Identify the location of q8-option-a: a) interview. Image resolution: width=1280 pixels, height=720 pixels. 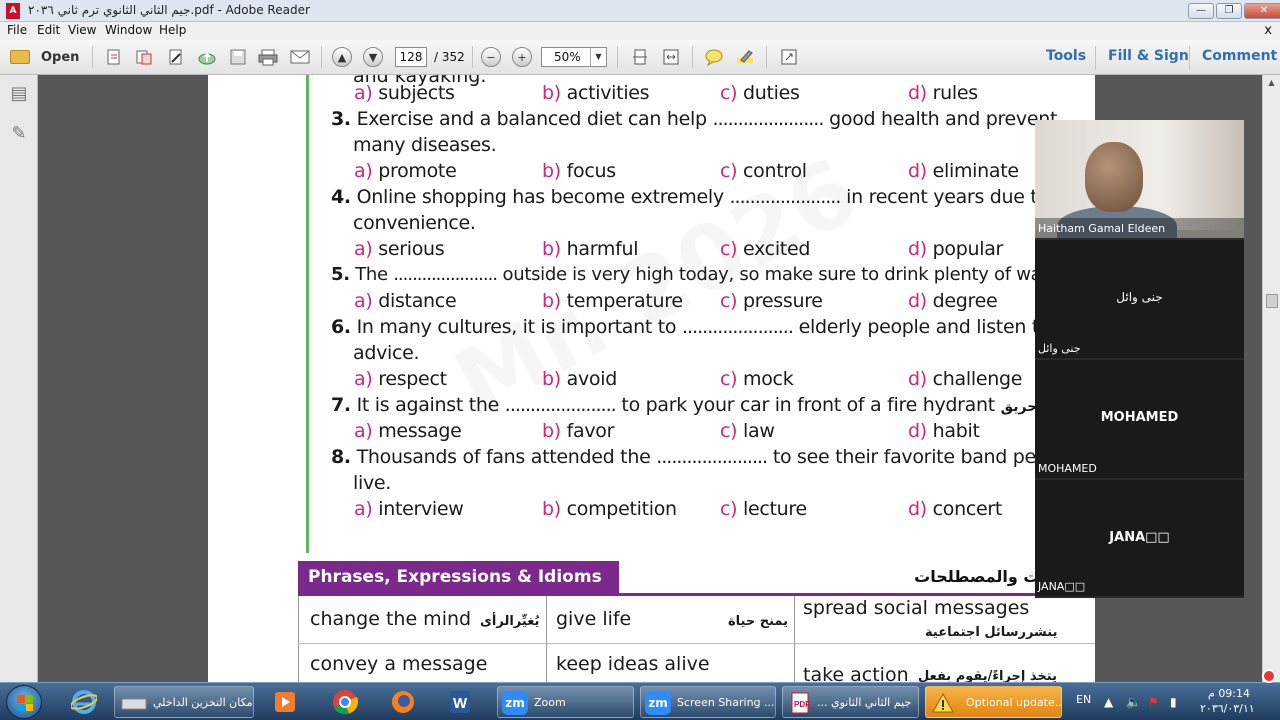
(409, 509).